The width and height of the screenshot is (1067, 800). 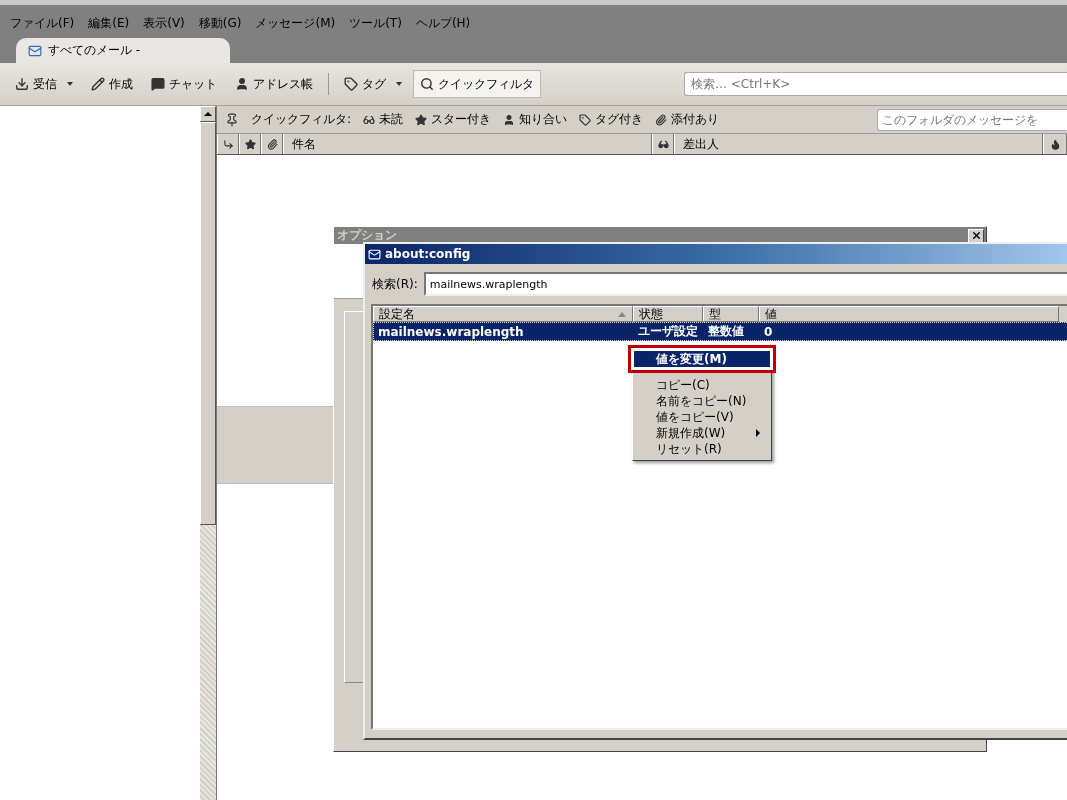 I want to click on column-header: 件名, so click(x=467, y=144).